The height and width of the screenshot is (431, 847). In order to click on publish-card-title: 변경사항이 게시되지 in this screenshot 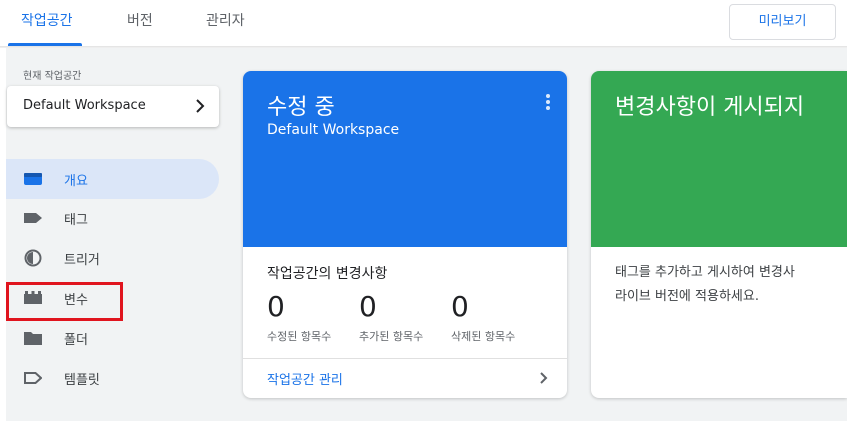, I will do `click(710, 107)`.